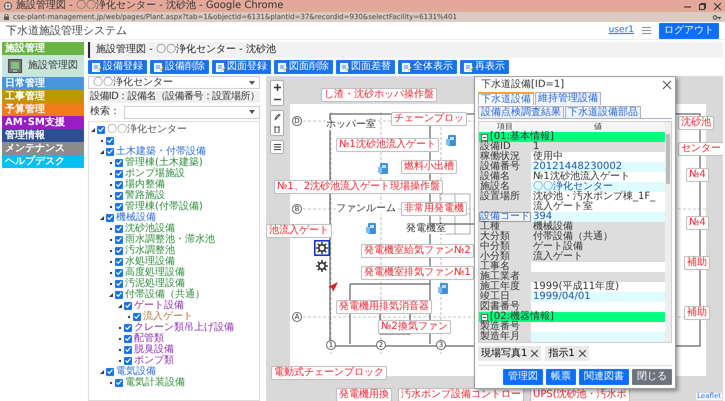  I want to click on facility-select: 〇〇浄化センター, so click(174, 82).